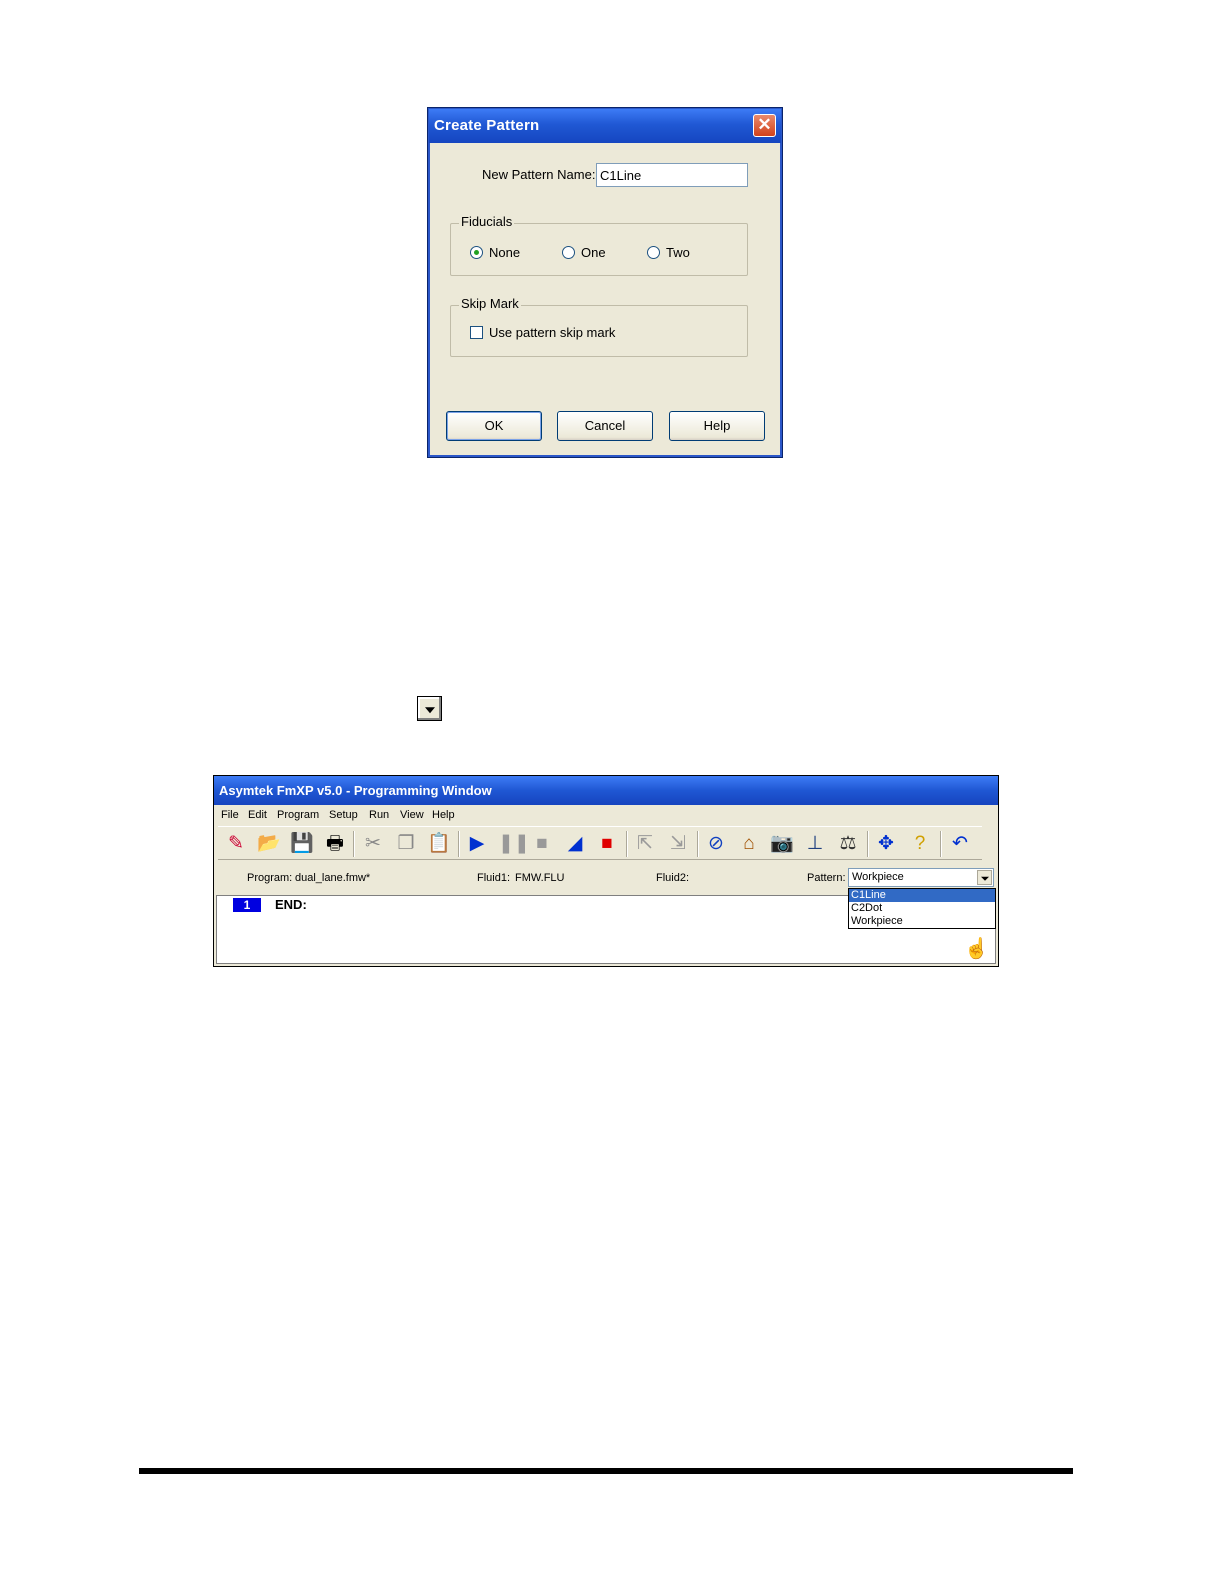  What do you see at coordinates (920, 844) in the screenshot?
I see `help-icon: ?` at bounding box center [920, 844].